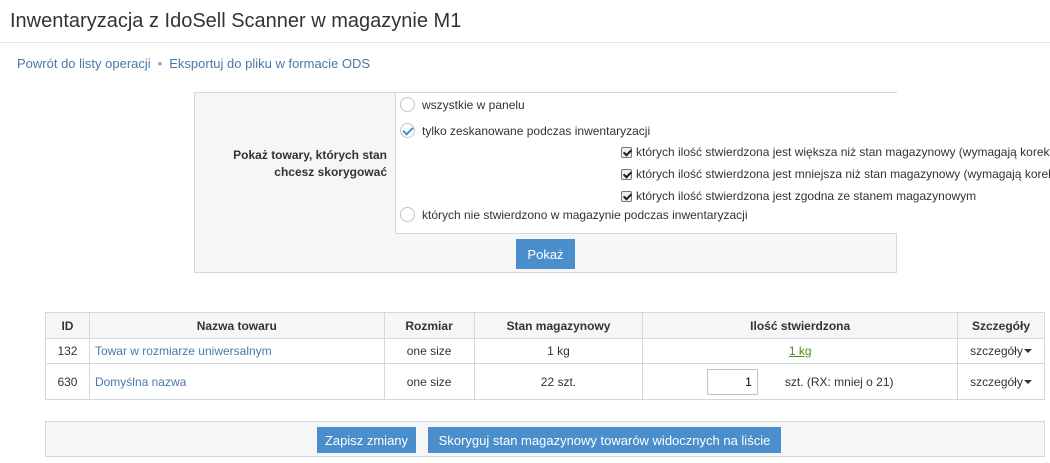 The height and width of the screenshot is (463, 1050). What do you see at coordinates (67, 381) in the screenshot?
I see `cell-id: 630` at bounding box center [67, 381].